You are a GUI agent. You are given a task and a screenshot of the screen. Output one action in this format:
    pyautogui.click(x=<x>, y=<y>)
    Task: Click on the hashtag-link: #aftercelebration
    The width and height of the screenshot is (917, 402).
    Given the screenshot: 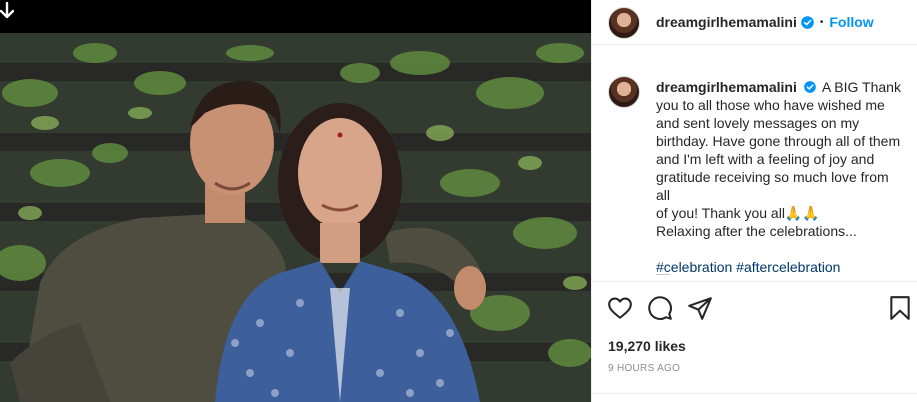 What is the action you would take?
    pyautogui.click(x=788, y=267)
    